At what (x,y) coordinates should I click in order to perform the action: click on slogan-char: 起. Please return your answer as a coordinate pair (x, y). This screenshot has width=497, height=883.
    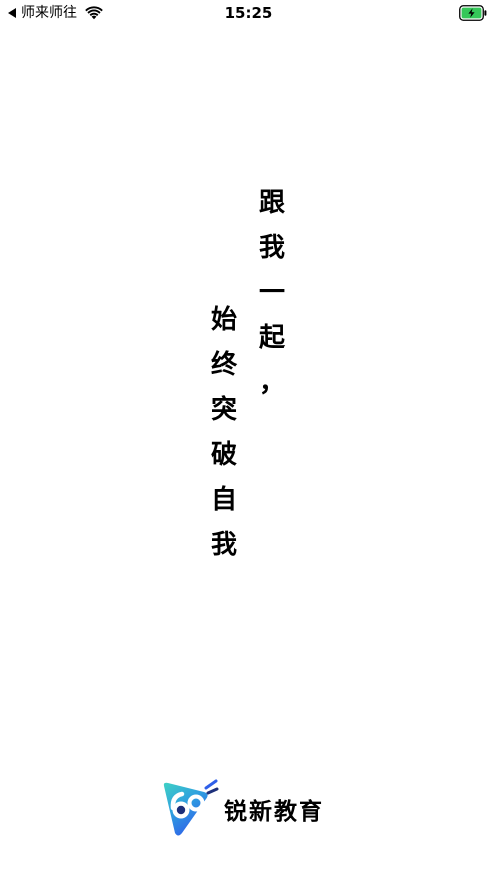
    Looking at the image, I should click on (271, 338).